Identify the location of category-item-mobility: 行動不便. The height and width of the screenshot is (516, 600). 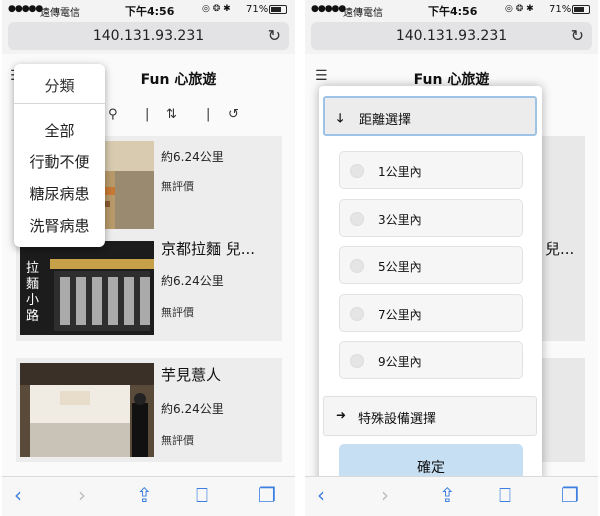
(59, 161).